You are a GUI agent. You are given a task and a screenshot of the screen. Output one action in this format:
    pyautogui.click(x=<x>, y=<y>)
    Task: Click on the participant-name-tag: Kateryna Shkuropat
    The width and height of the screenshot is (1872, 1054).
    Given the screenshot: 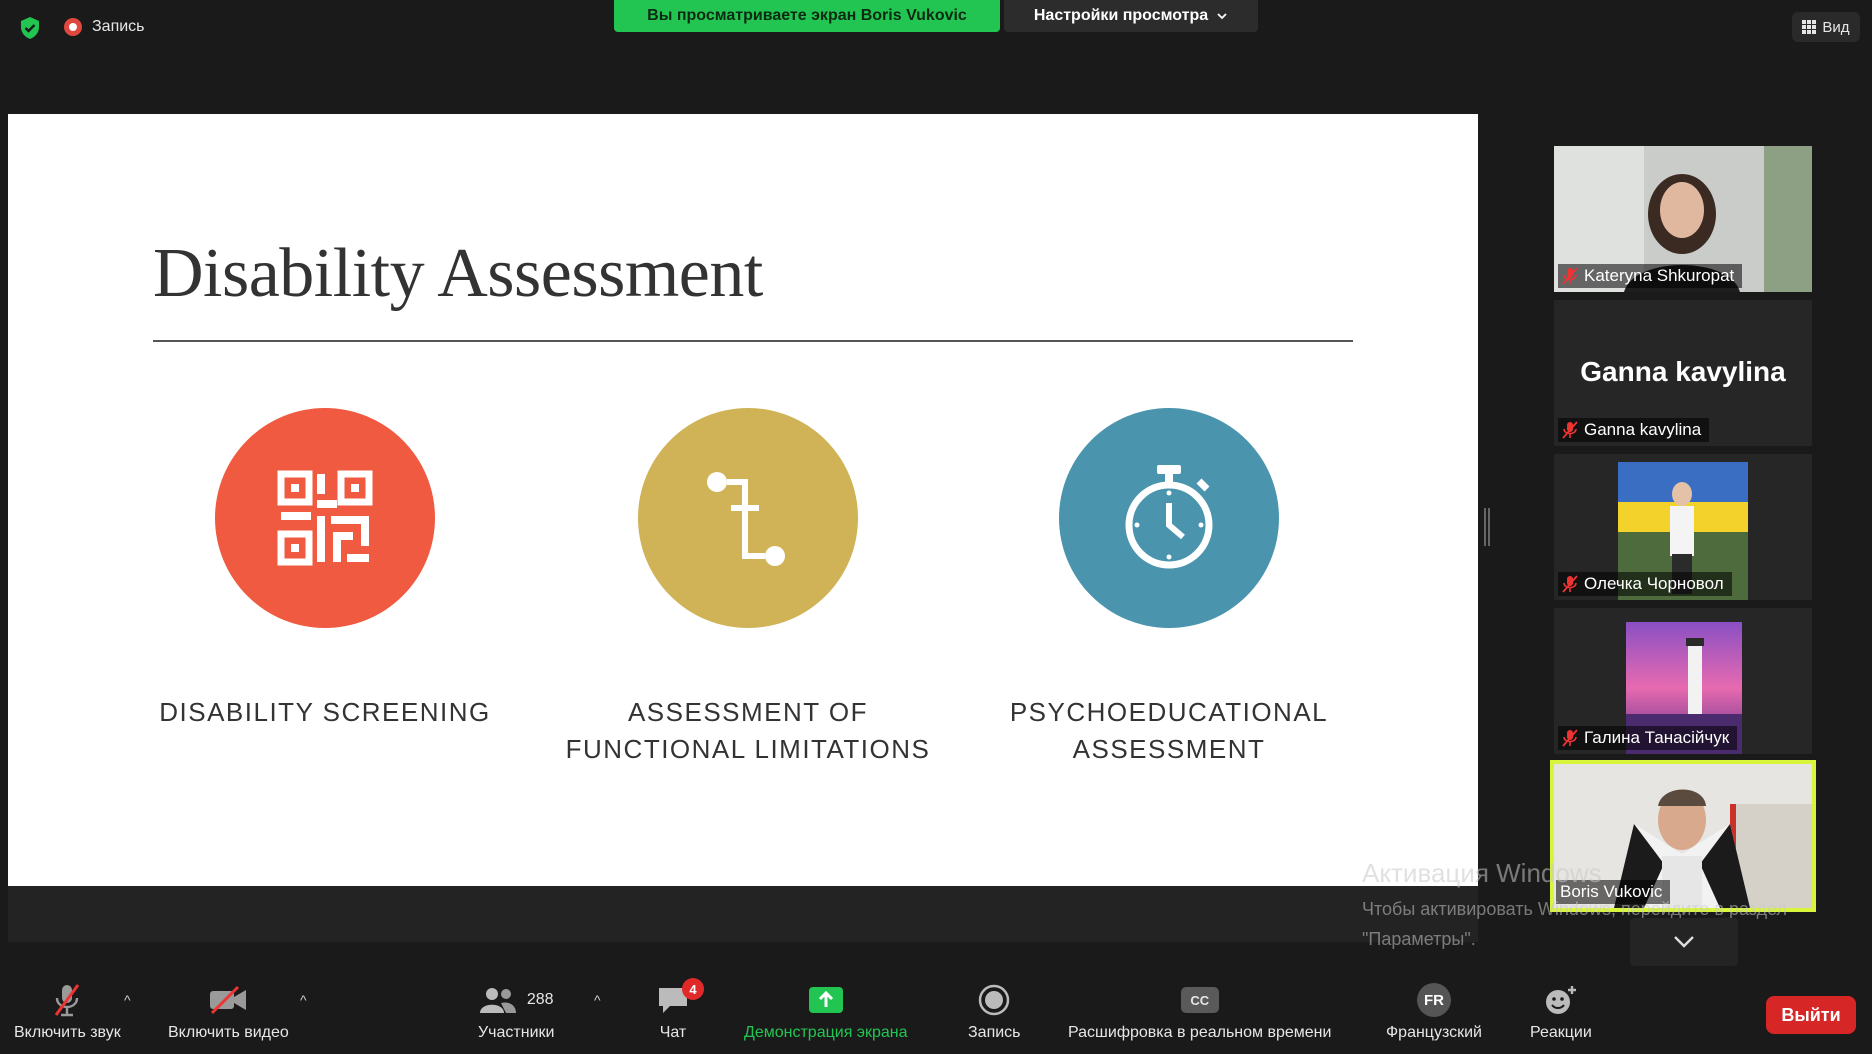 What is the action you would take?
    pyautogui.click(x=1650, y=276)
    